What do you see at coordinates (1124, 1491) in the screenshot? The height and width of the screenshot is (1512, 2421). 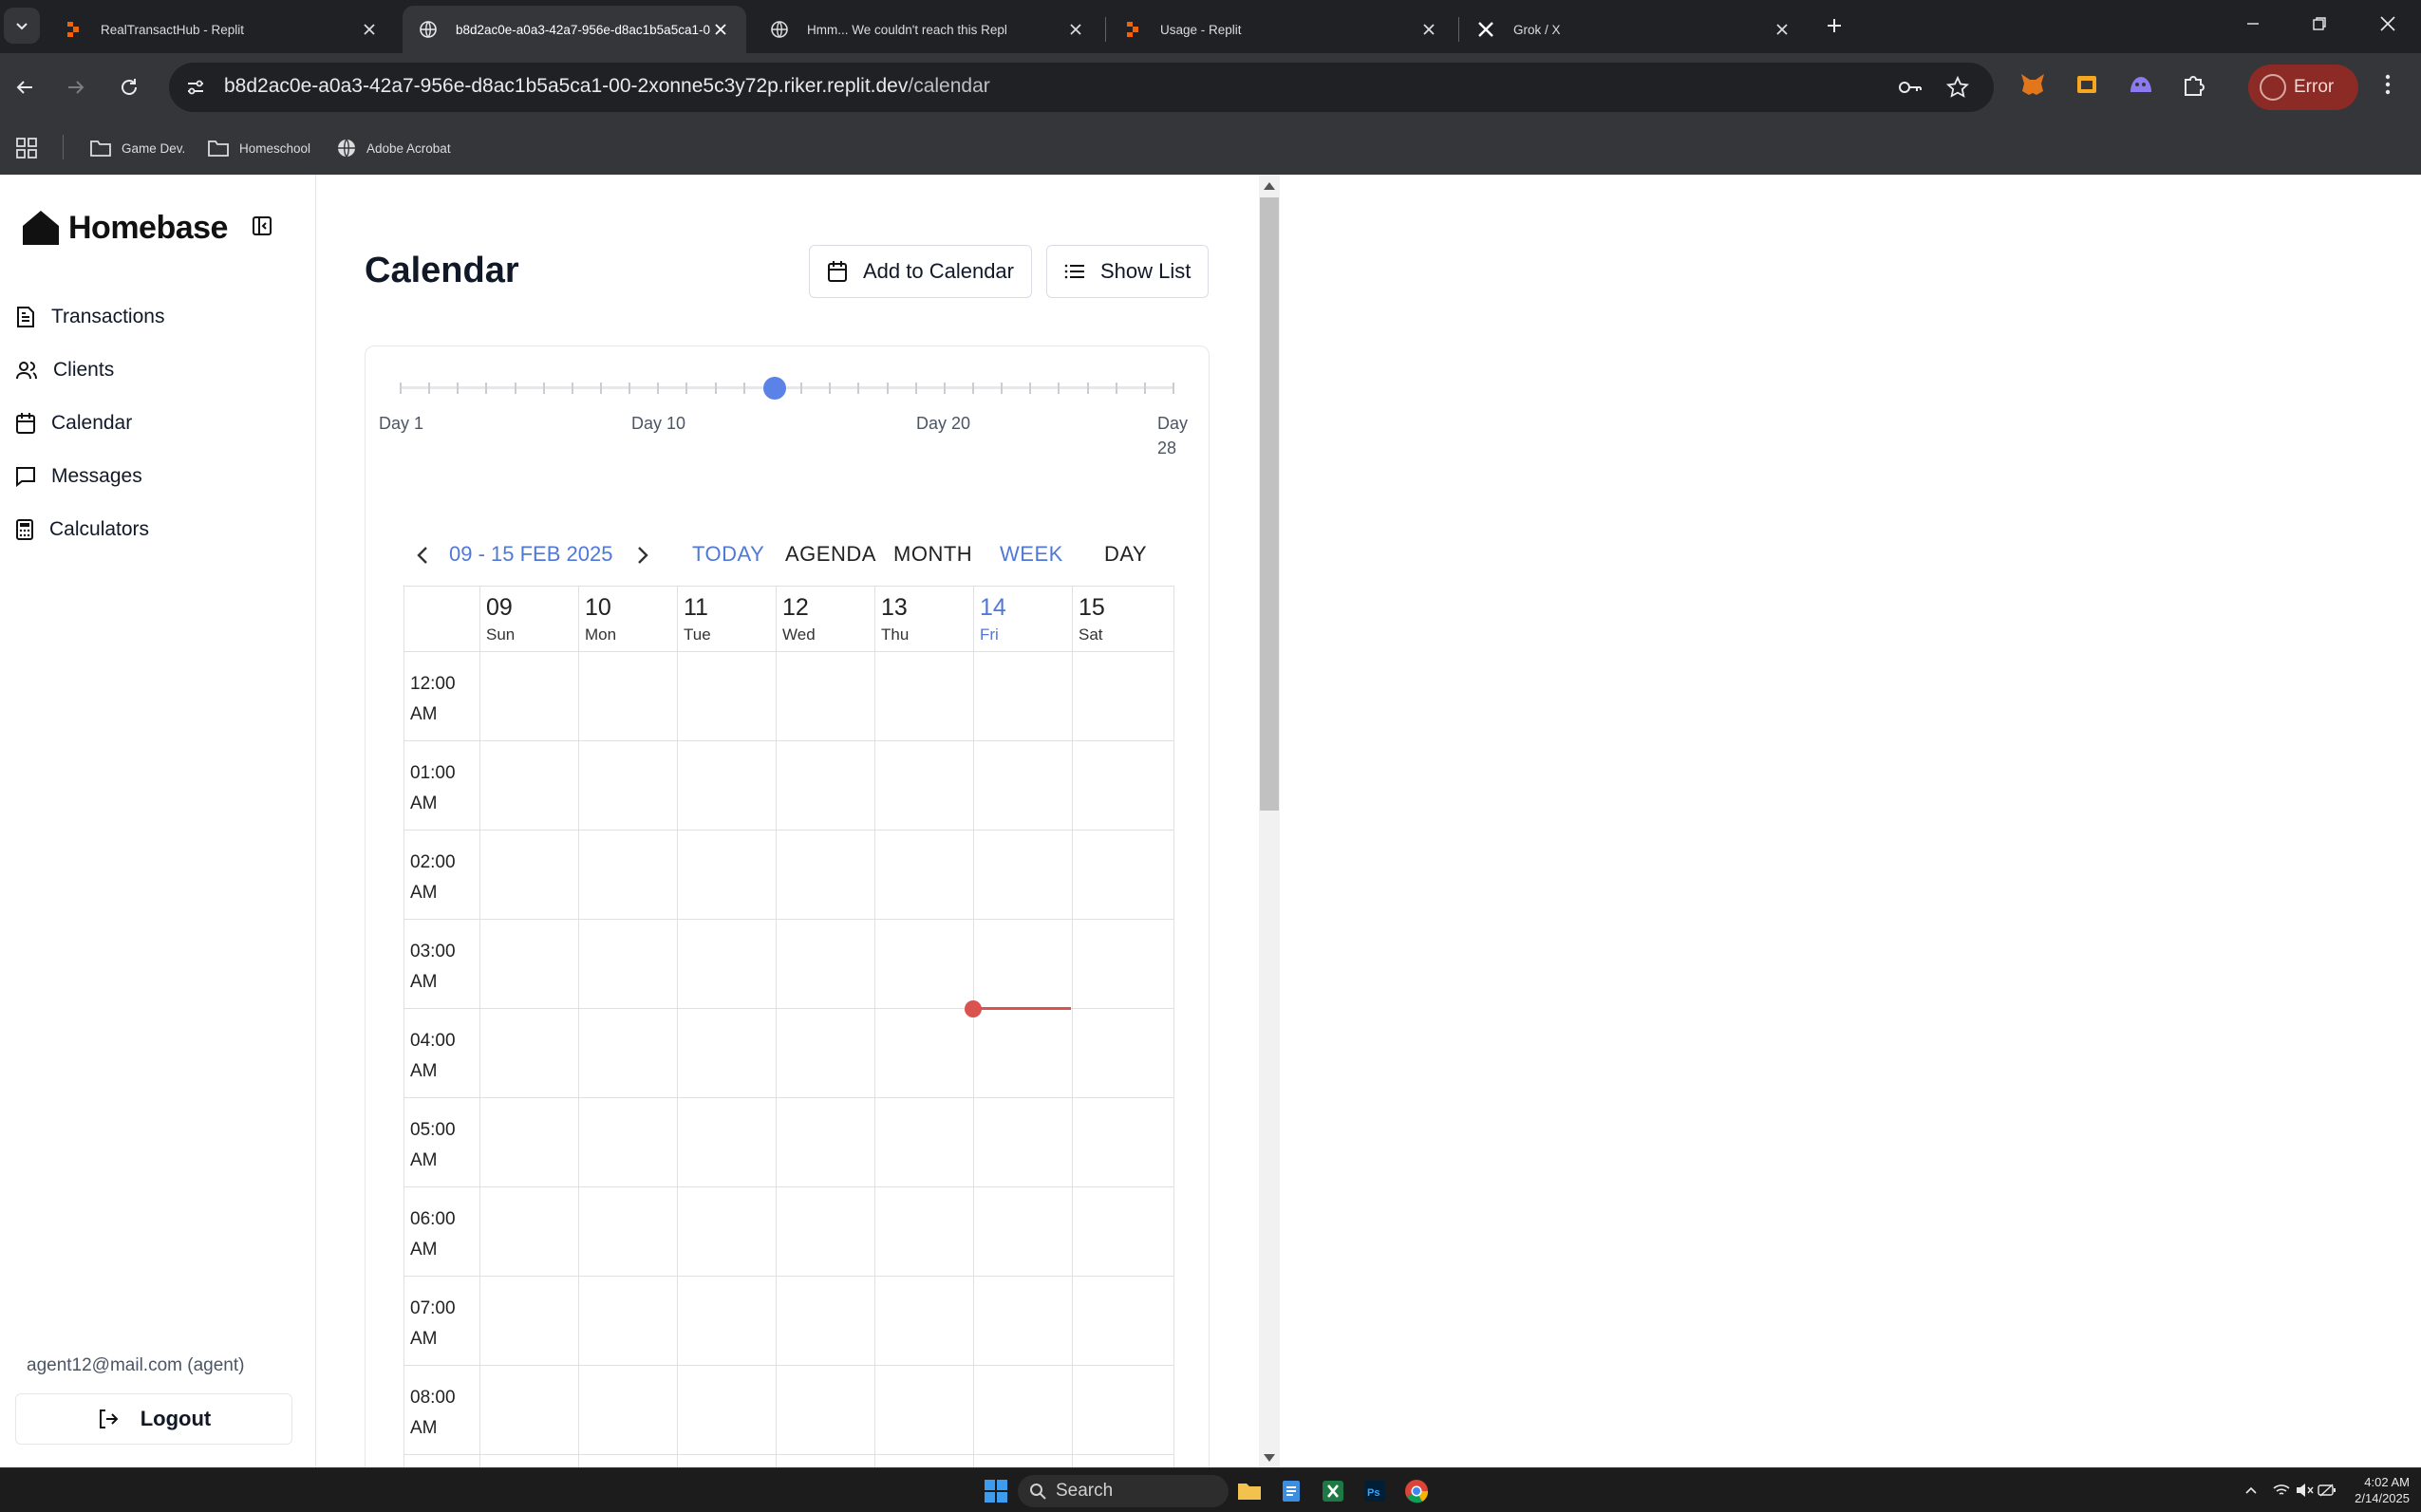 I see `taskbar-search: Search` at bounding box center [1124, 1491].